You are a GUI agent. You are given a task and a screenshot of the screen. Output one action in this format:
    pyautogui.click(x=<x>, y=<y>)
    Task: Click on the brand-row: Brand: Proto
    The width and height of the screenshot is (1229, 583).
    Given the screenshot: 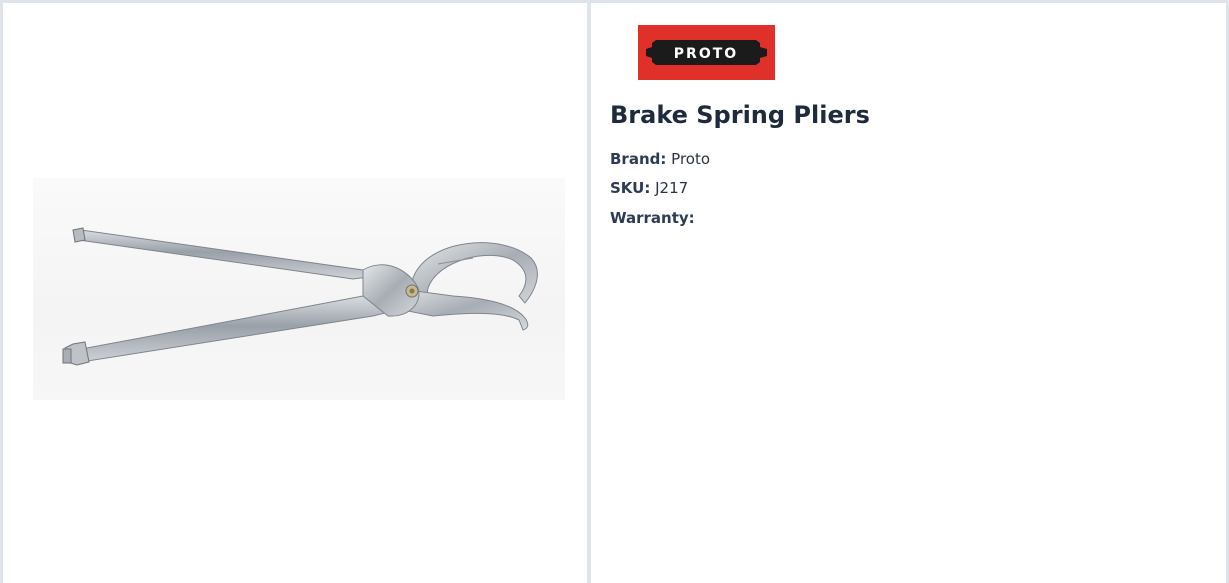 What is the action you would take?
    pyautogui.click(x=660, y=159)
    